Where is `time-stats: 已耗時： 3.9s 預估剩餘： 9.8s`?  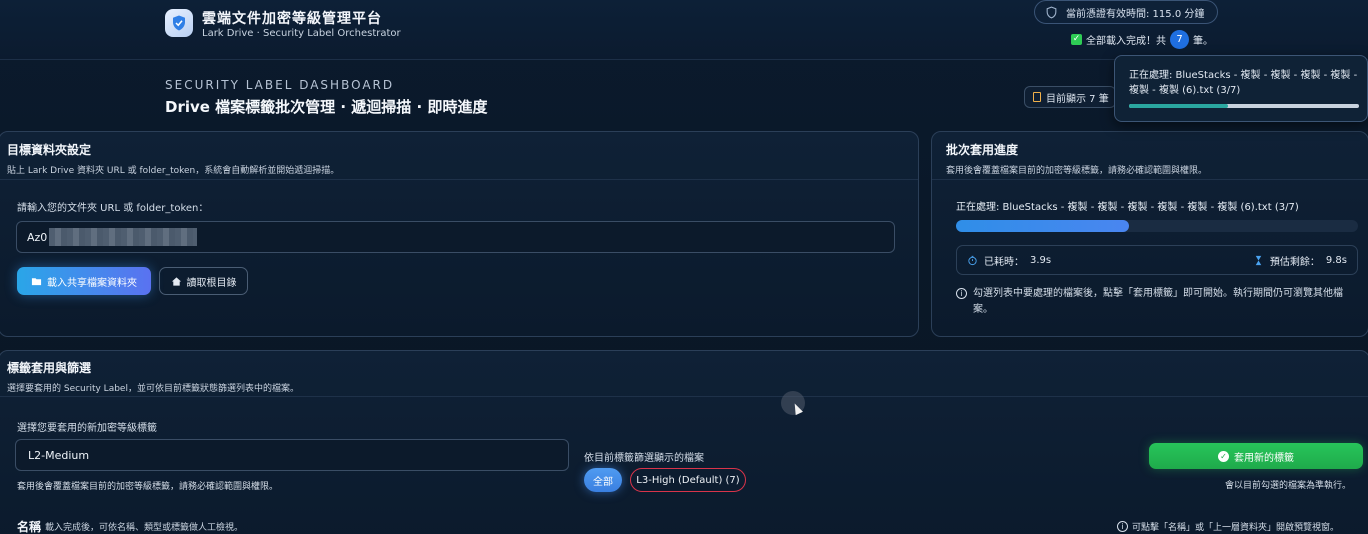 time-stats: 已耗時： 3.9s 預估剩餘： 9.8s is located at coordinates (1157, 260).